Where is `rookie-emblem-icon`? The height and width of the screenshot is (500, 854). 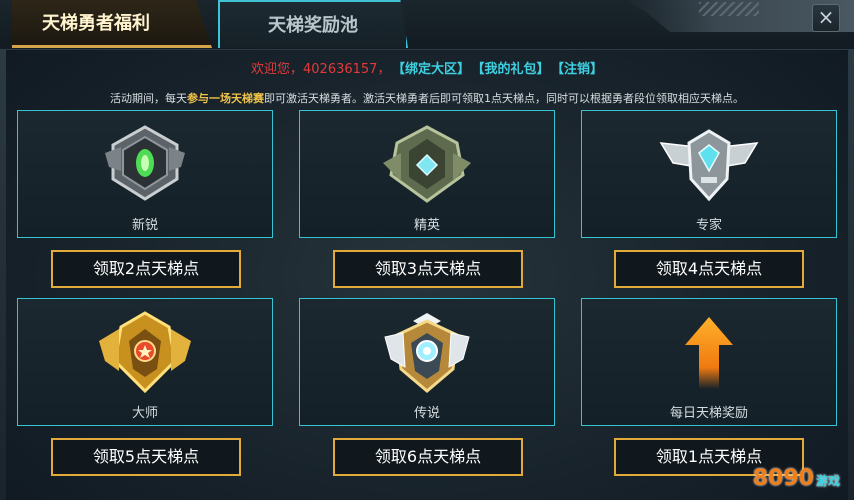
rookie-emblem-icon is located at coordinates (145, 164).